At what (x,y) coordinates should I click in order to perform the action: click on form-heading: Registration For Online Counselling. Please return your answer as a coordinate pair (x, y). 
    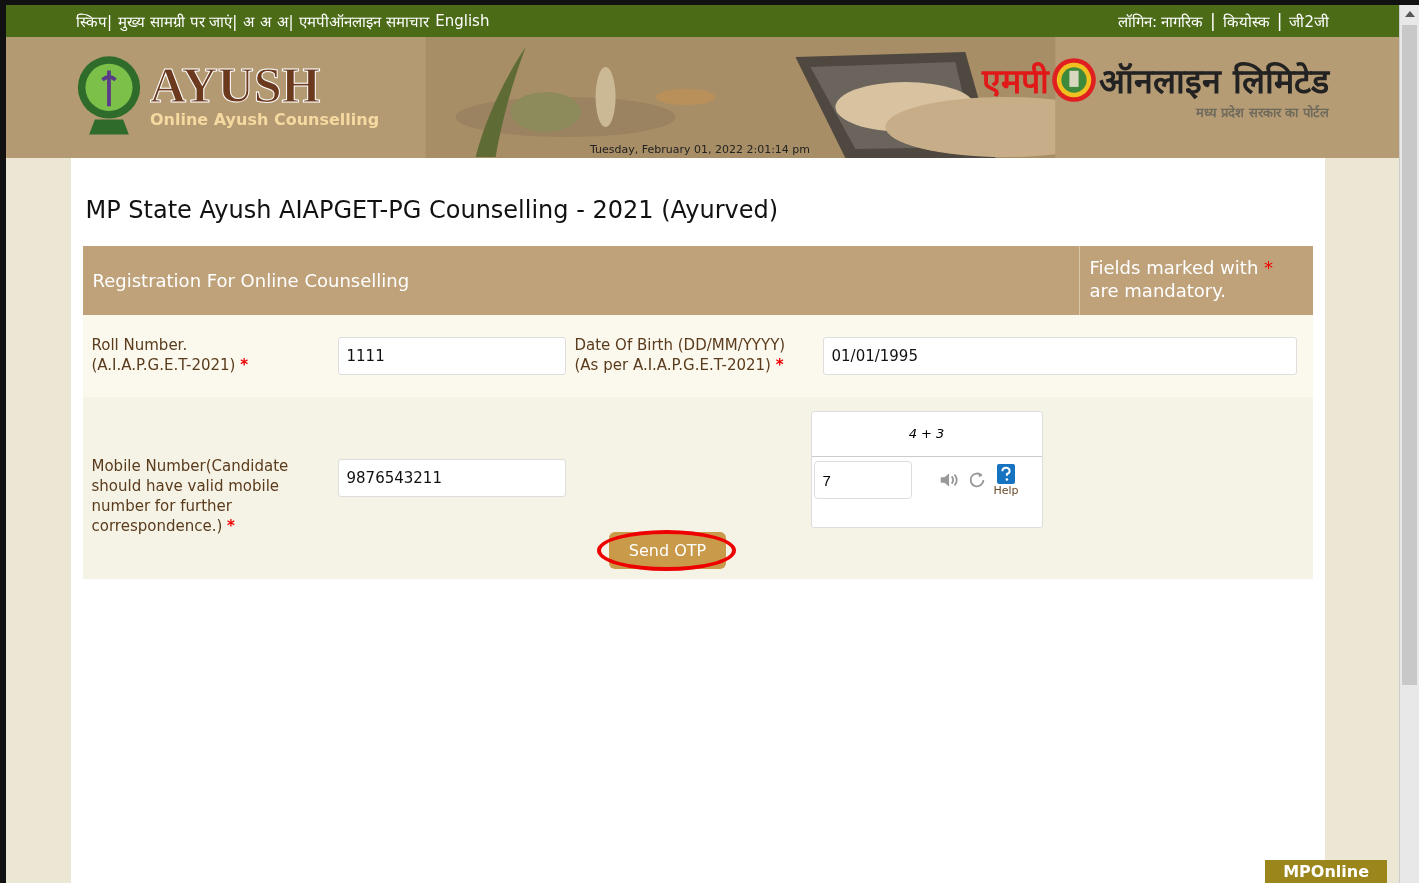
    Looking at the image, I should click on (251, 280).